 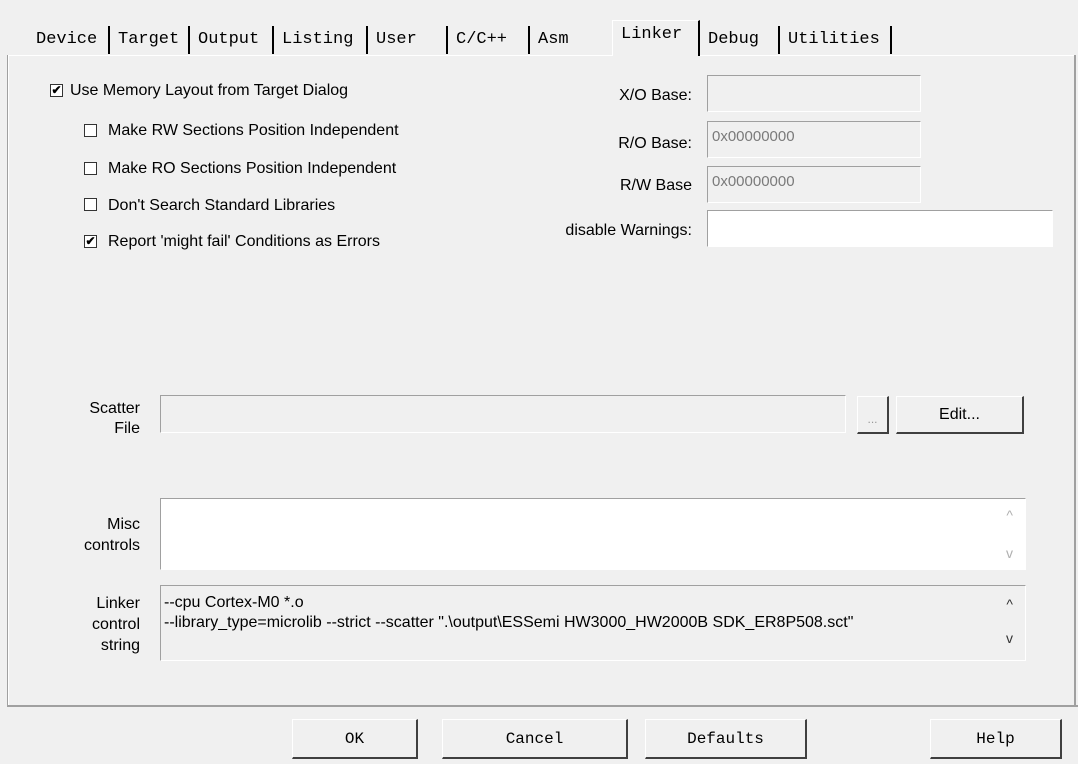 What do you see at coordinates (571, 40) in the screenshot?
I see `tab-asm: Asm` at bounding box center [571, 40].